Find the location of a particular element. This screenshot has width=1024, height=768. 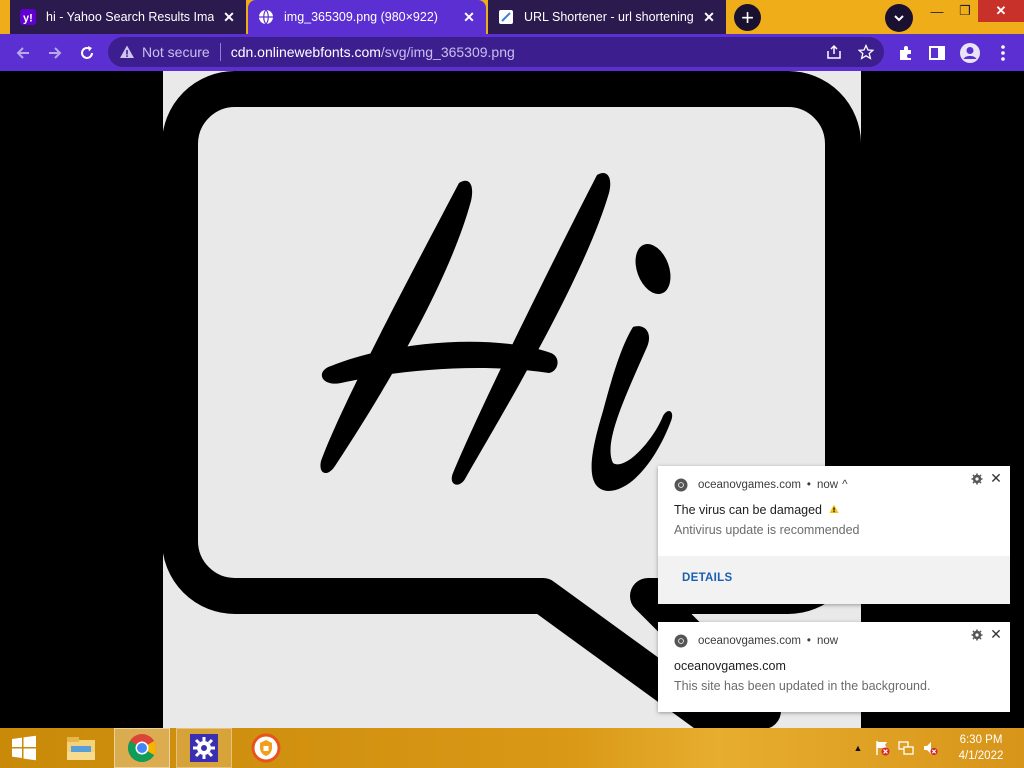

taskbar: ▲ 6:30 PM 4/1/2022 is located at coordinates (512, 748).